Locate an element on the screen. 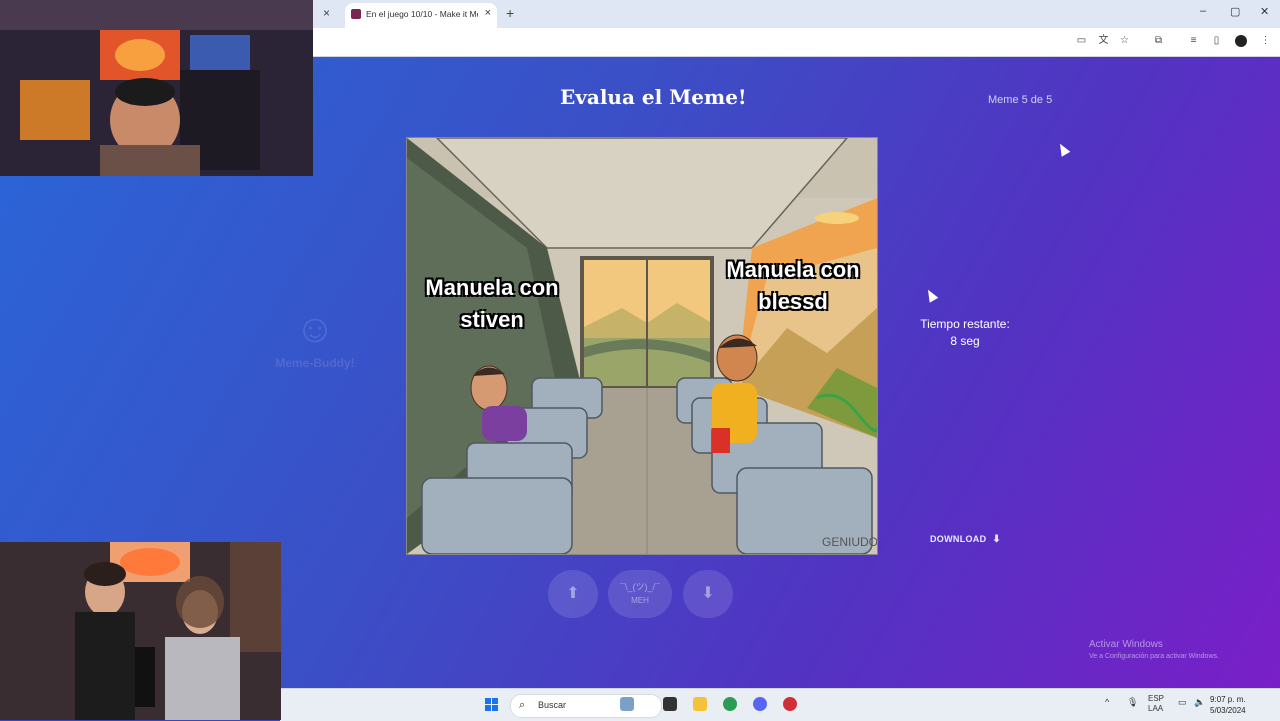 This screenshot has width=1280, height=721. timer-label: Tiempo restante: is located at coordinates (965, 324).